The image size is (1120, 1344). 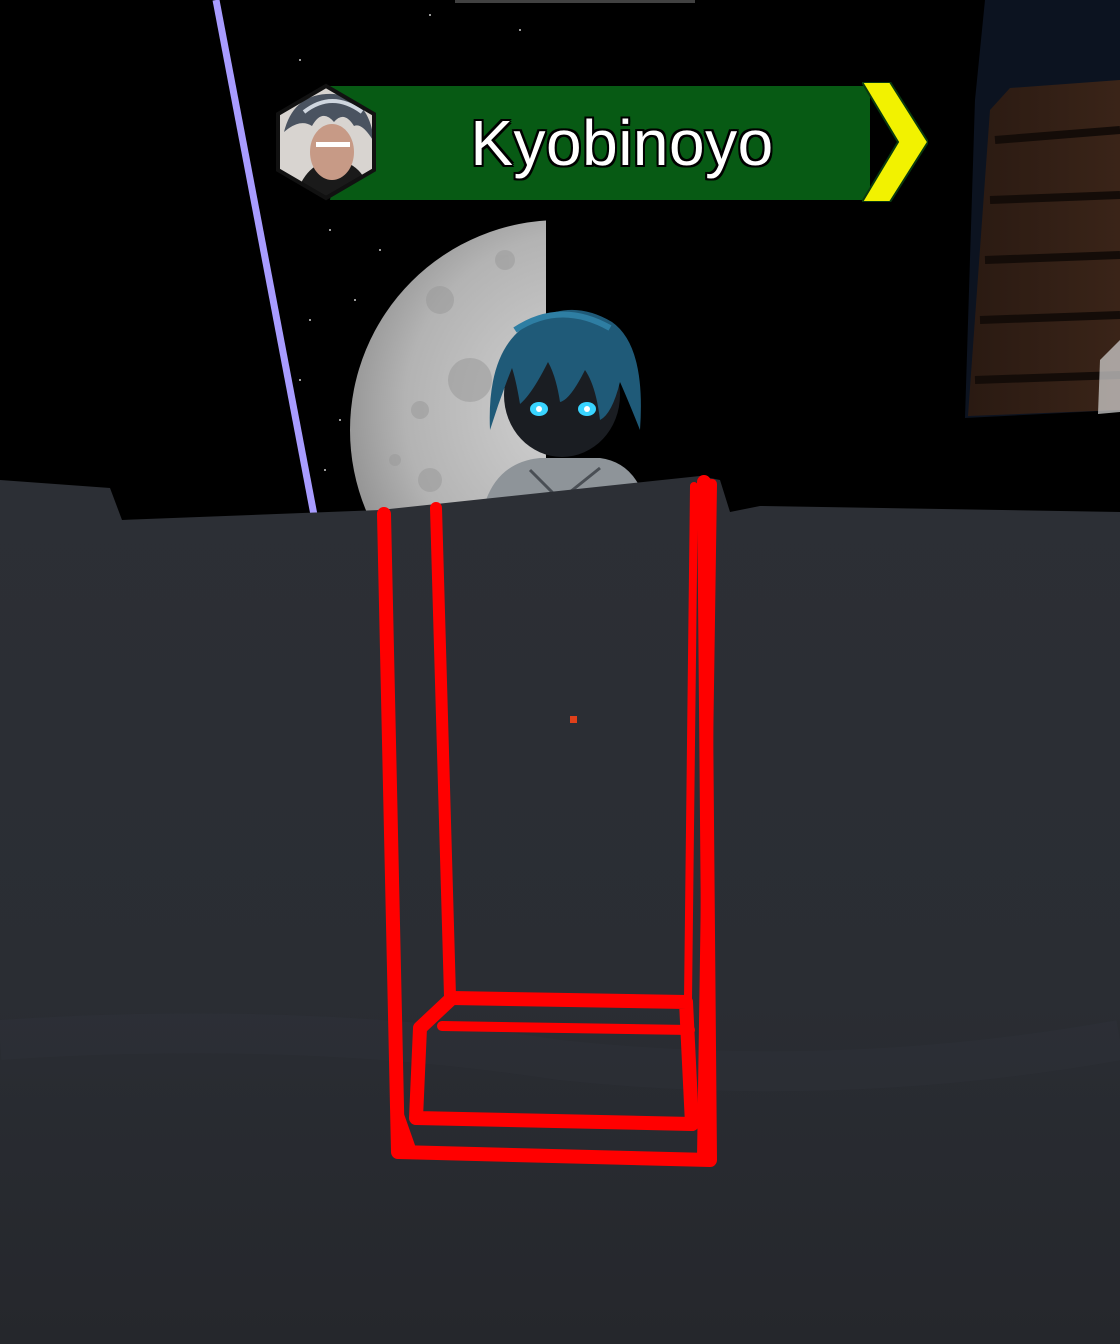 What do you see at coordinates (622, 143) in the screenshot?
I see `player-name-label: Kyobinoyo` at bounding box center [622, 143].